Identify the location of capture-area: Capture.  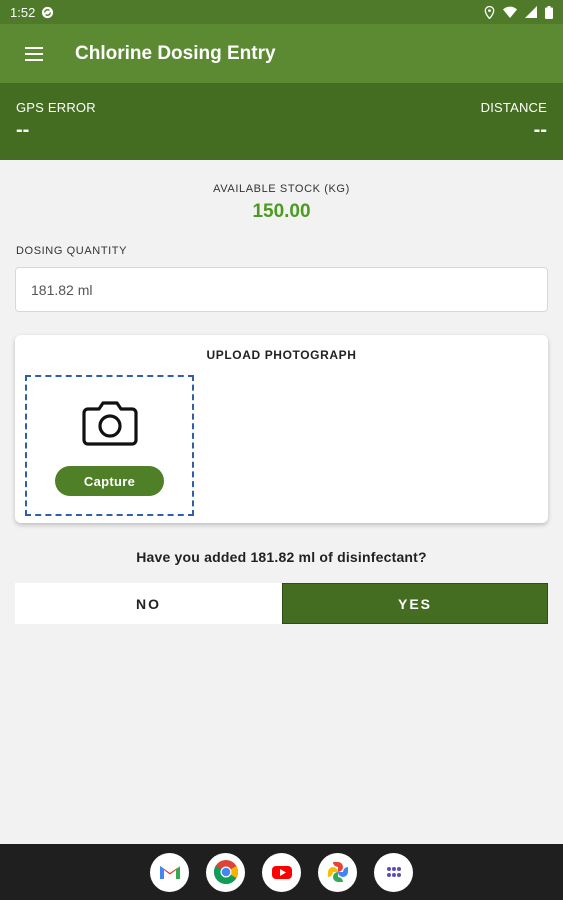
(109, 445).